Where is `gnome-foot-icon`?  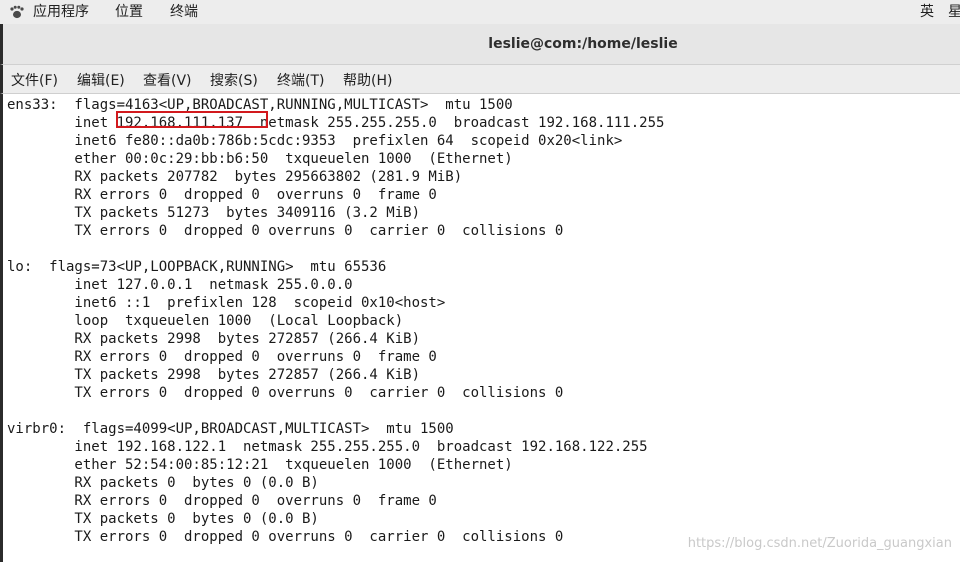 gnome-foot-icon is located at coordinates (17, 12).